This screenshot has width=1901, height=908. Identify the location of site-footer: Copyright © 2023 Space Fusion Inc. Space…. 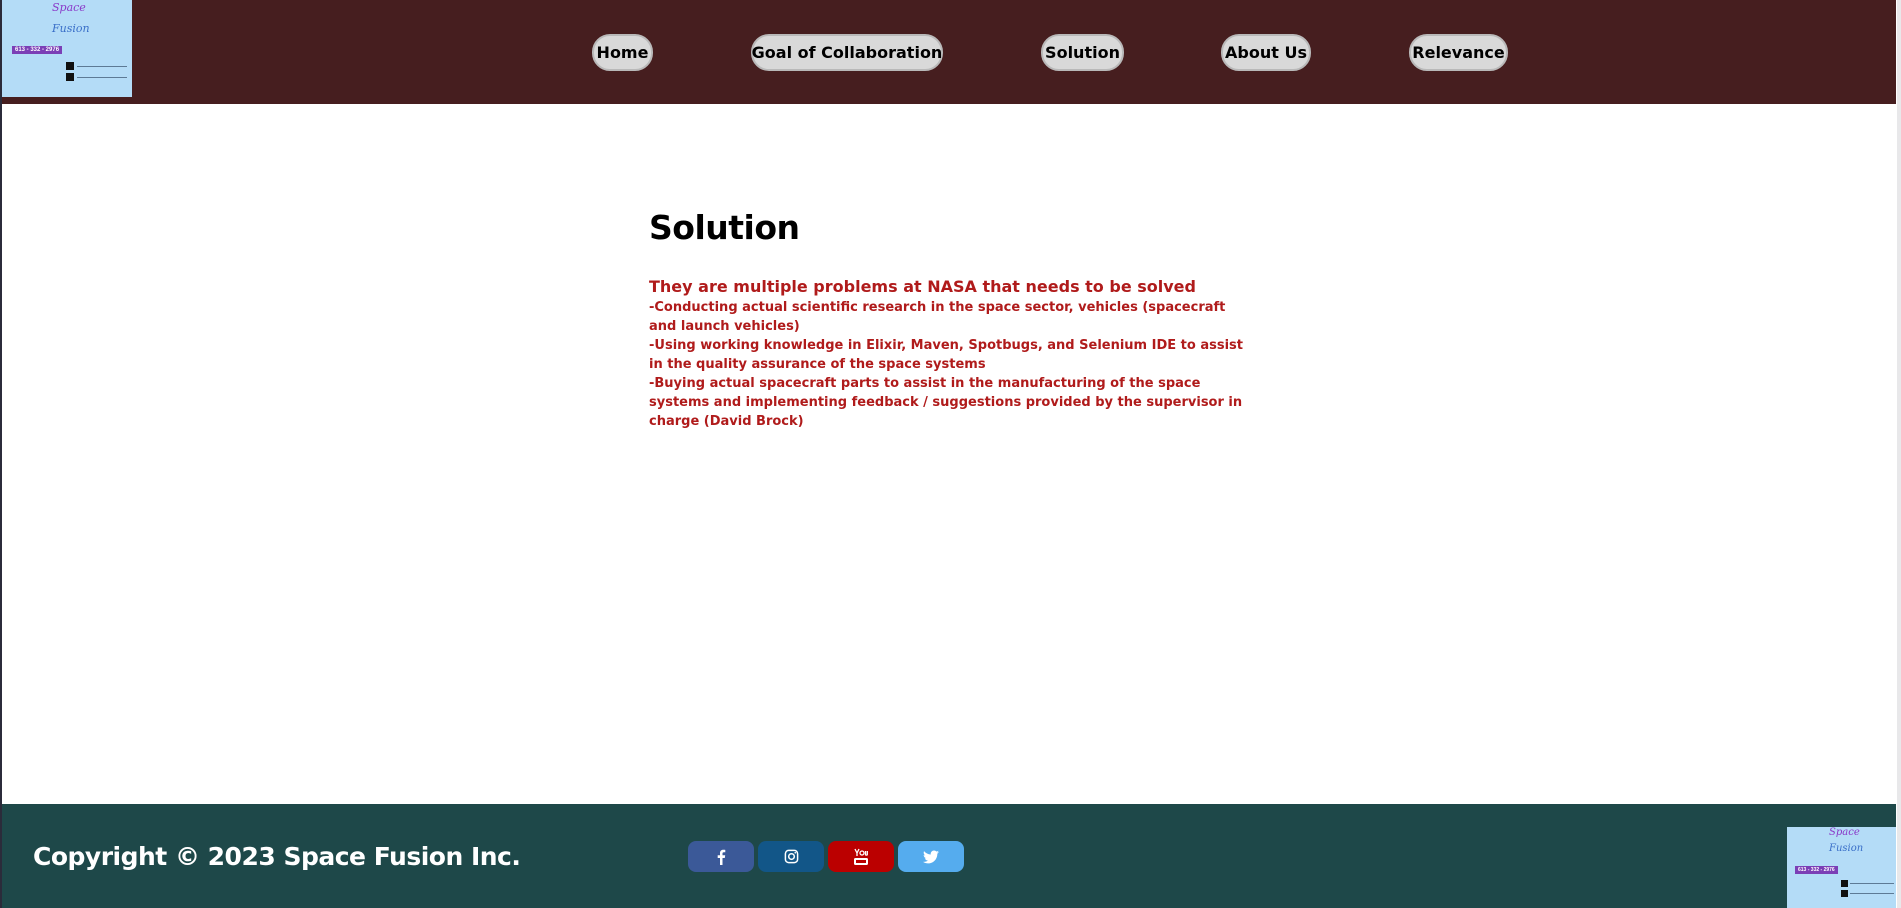
(949, 856).